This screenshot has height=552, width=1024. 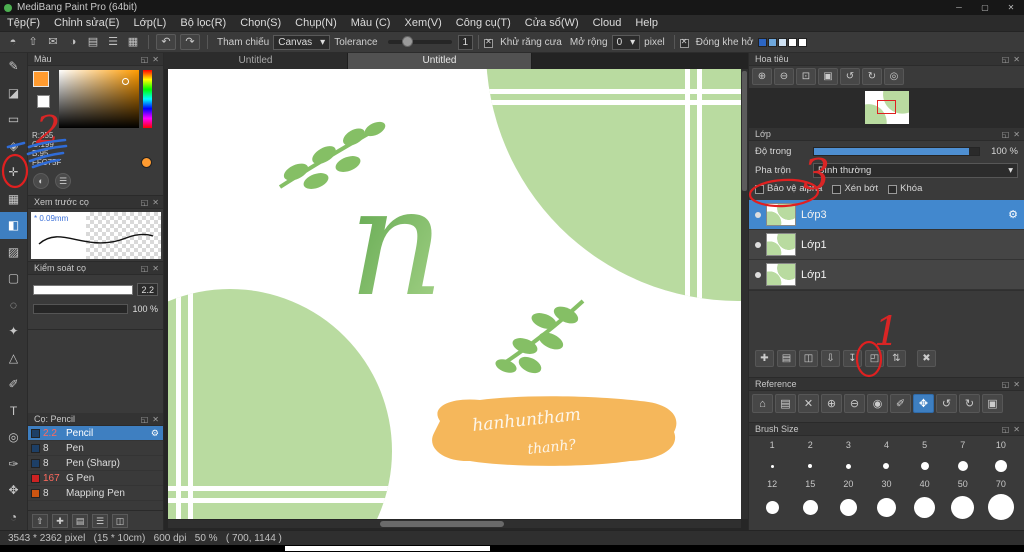 What do you see at coordinates (806, 76) in the screenshot?
I see `fit-view-button: ⊡` at bounding box center [806, 76].